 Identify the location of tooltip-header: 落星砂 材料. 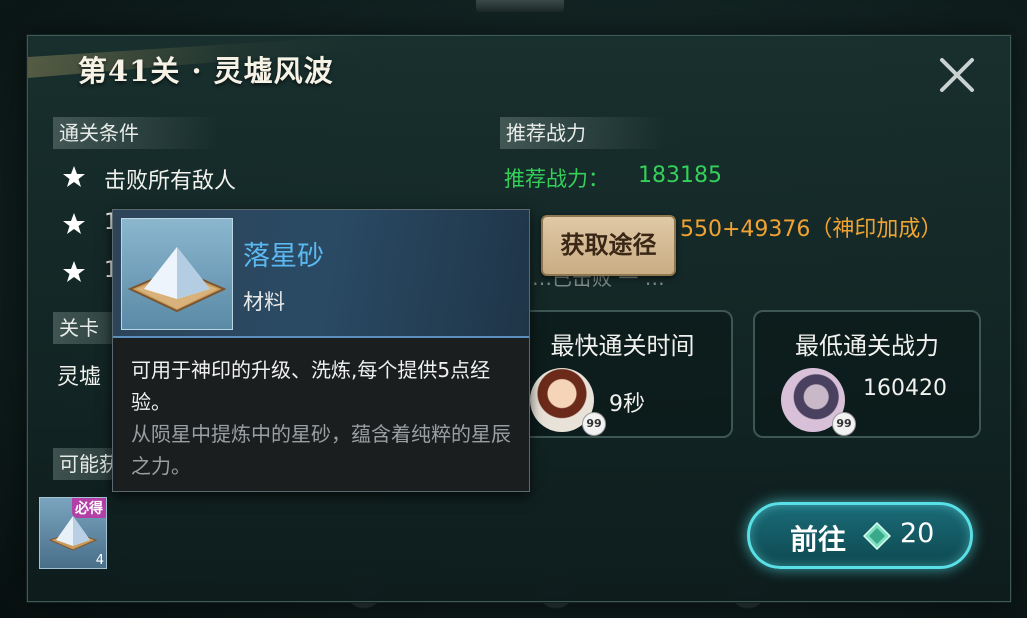
(321, 274).